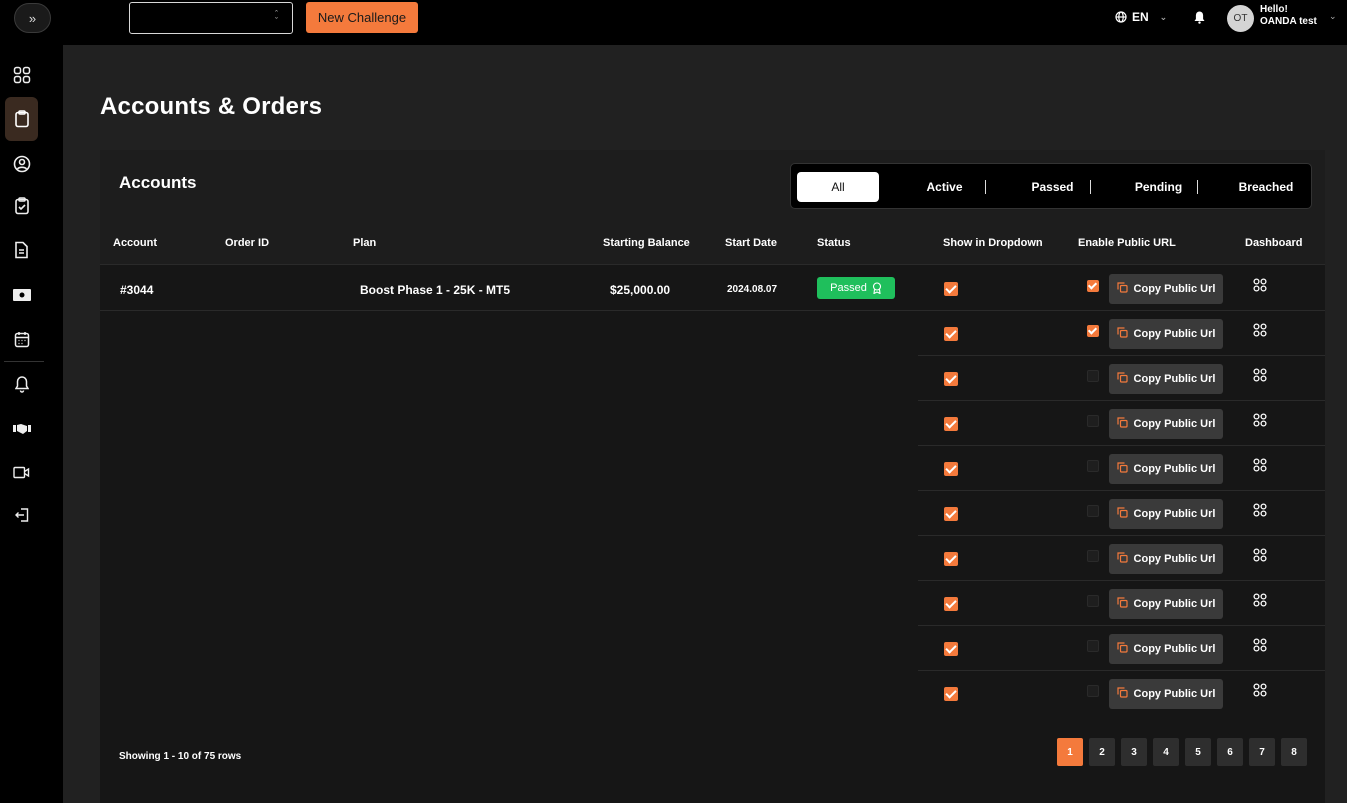 The width and height of the screenshot is (1347, 803). Describe the element at coordinates (1127, 243) in the screenshot. I see `column-enable-public-url: Enable Public URL` at that location.